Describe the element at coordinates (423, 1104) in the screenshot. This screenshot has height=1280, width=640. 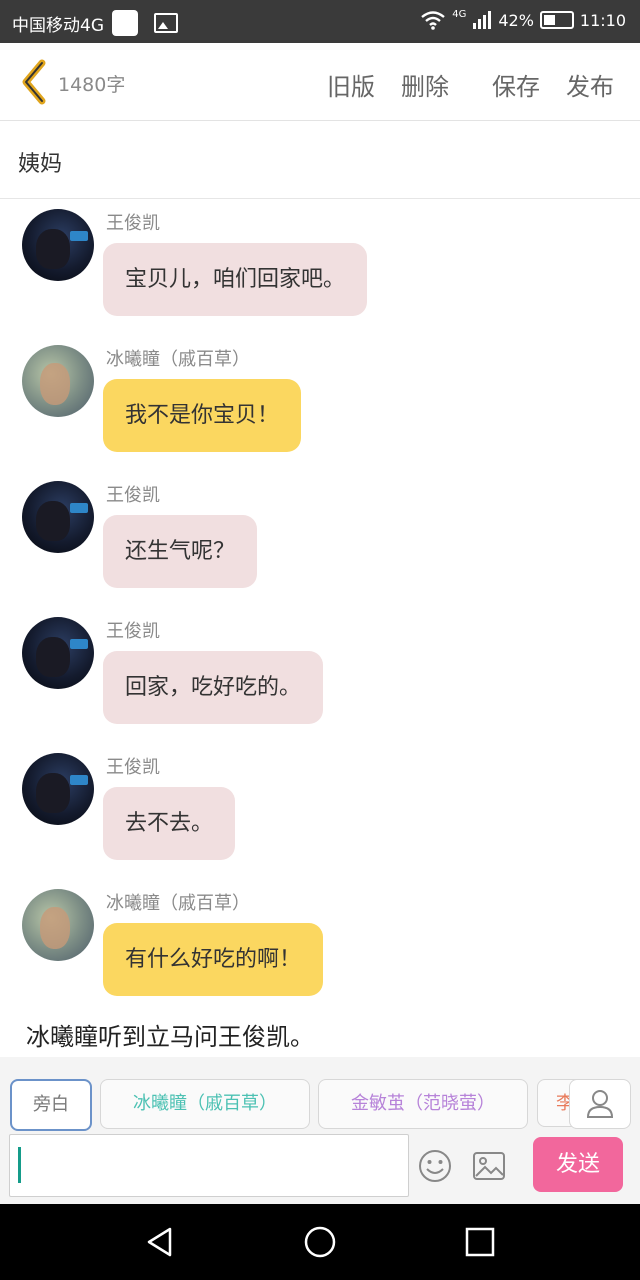
I see `role-chip-jin-min-jian: 金敏茧（范晓萤）` at that location.